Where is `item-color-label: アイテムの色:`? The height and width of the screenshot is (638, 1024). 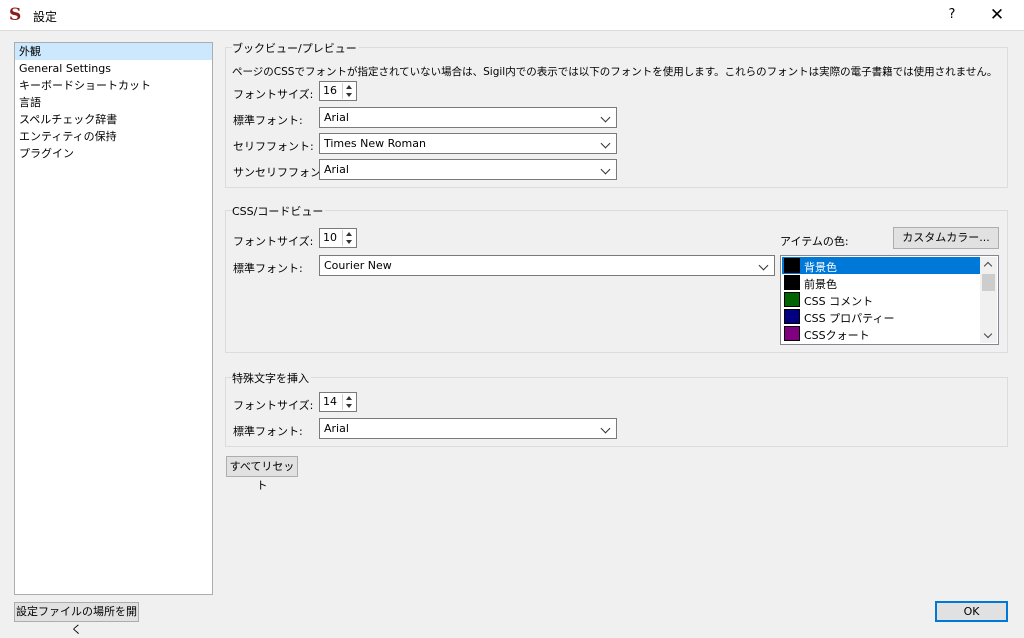
item-color-label: アイテムの色: is located at coordinates (814, 241).